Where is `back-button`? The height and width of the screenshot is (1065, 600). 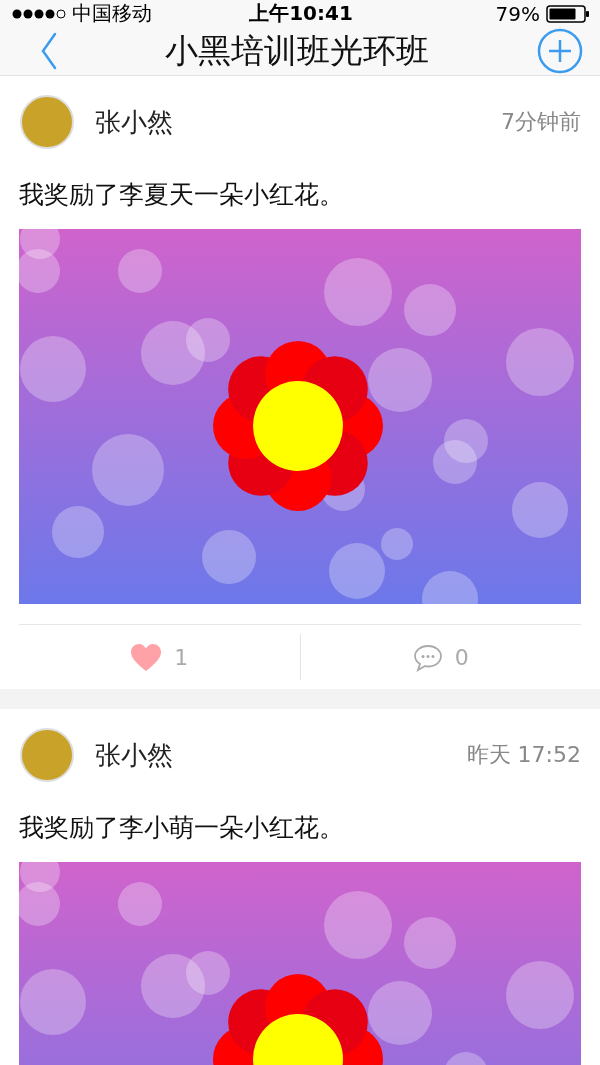
back-button is located at coordinates (49, 51).